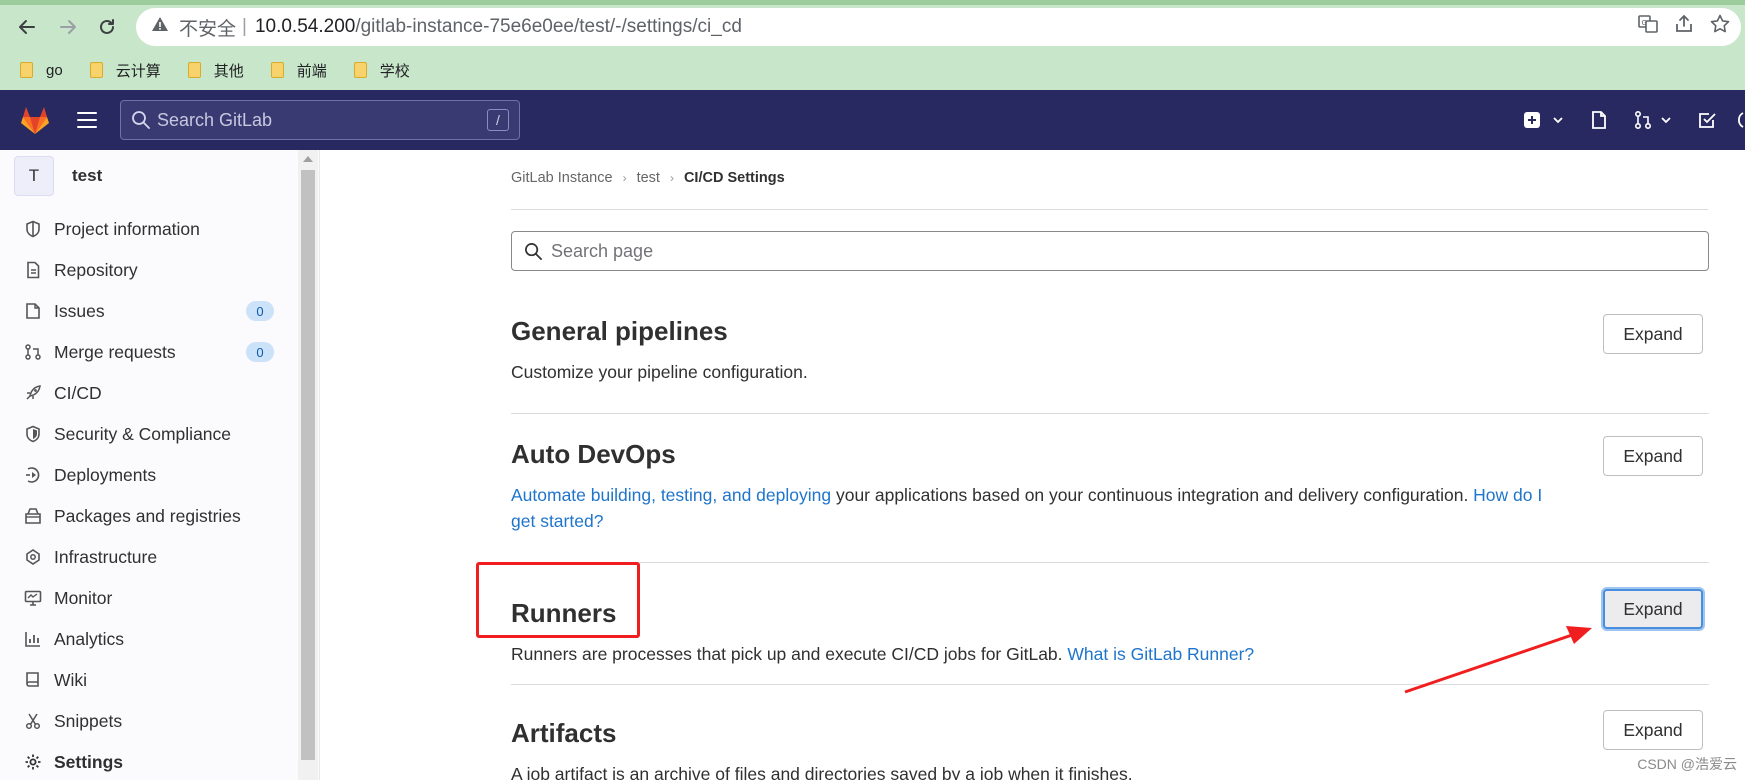 This screenshot has width=1745, height=780. I want to click on star-icon, so click(1720, 27).